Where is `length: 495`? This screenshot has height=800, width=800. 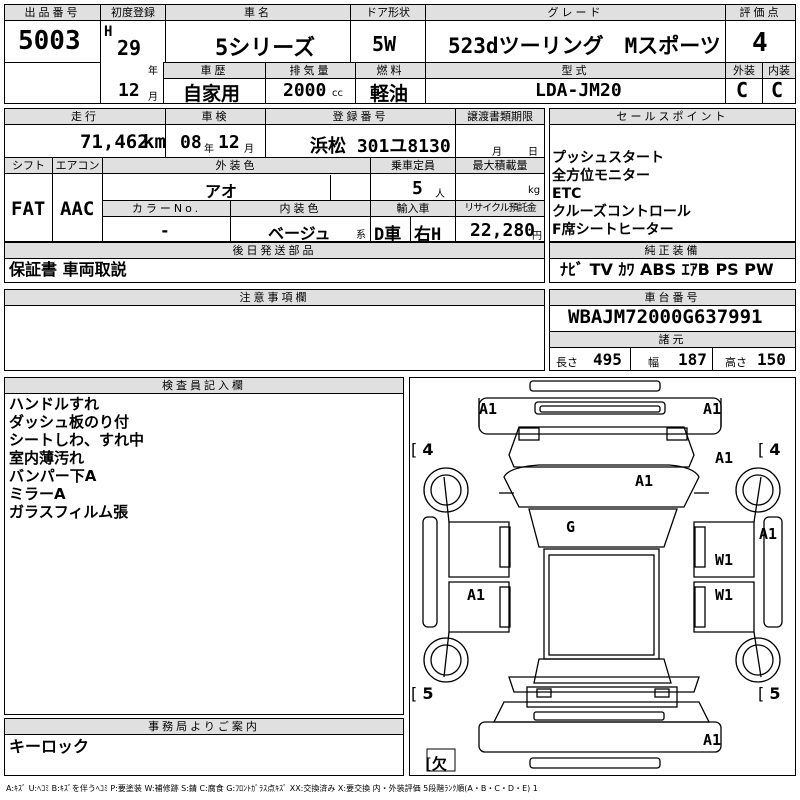
length: 495 is located at coordinates (607, 359).